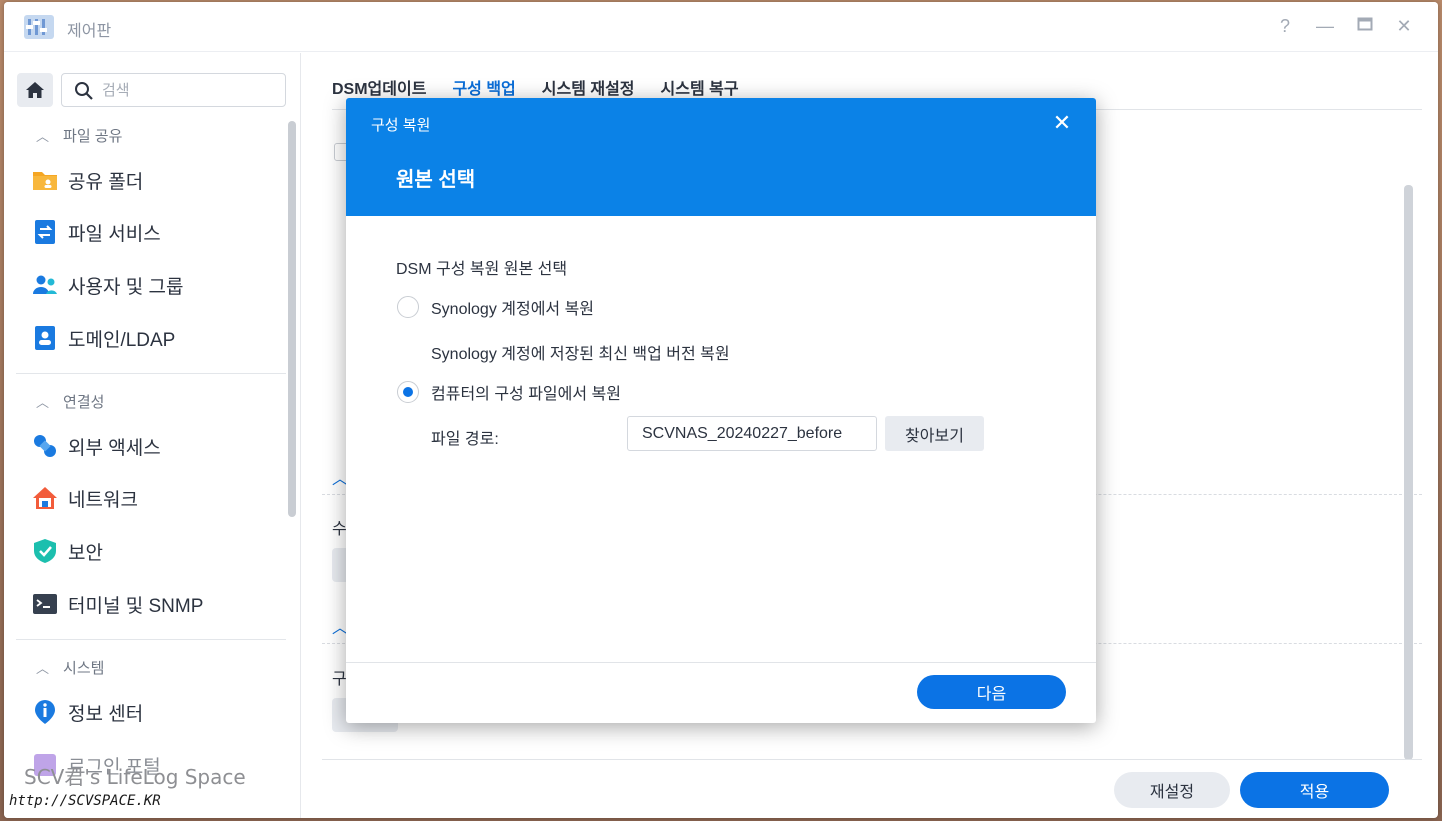 This screenshot has width=1442, height=821. Describe the element at coordinates (379, 87) in the screenshot. I see `tab-dsm-update: DSM업데이트` at that location.